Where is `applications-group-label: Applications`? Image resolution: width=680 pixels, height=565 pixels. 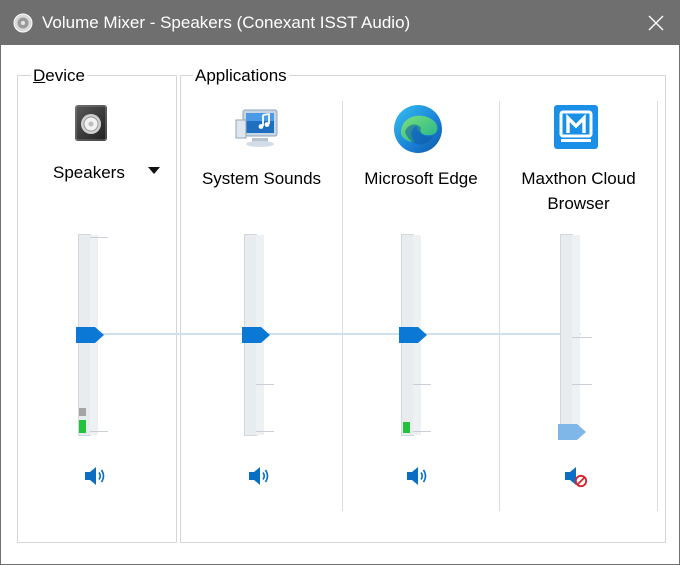 applications-group-label: Applications is located at coordinates (241, 76).